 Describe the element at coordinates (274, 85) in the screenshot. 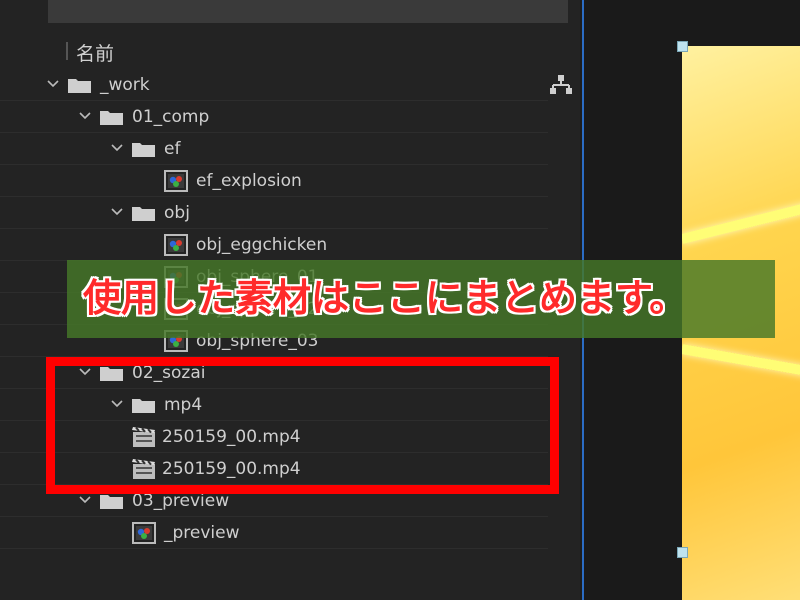

I see `tree-row: _work` at that location.